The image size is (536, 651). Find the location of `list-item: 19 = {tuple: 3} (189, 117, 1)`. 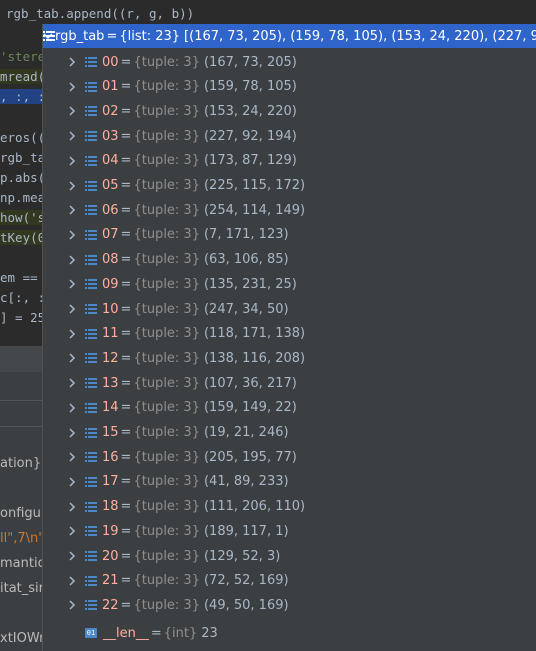

list-item: 19 = {tuple: 3} (189, 117, 1) is located at coordinates (289, 531).